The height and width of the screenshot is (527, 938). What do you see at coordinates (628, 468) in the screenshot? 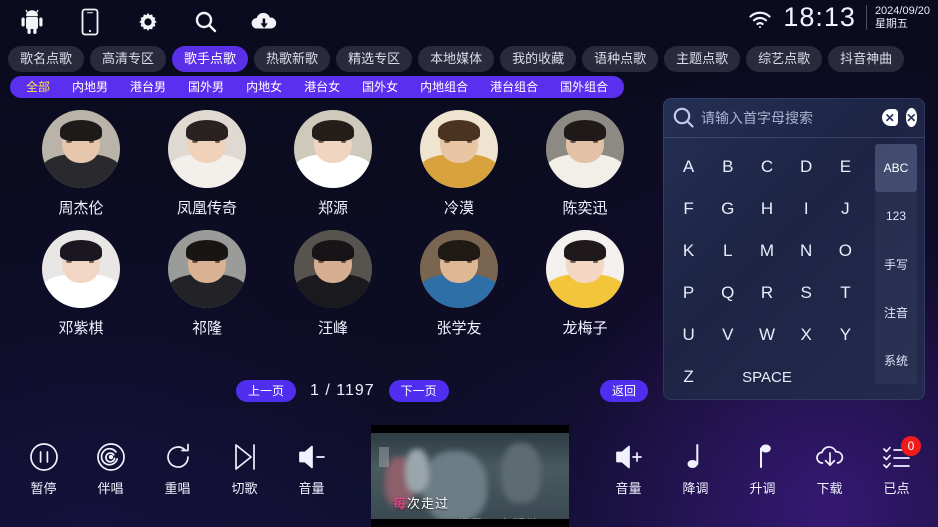
I see `control-volume-up: 音量` at bounding box center [628, 468].